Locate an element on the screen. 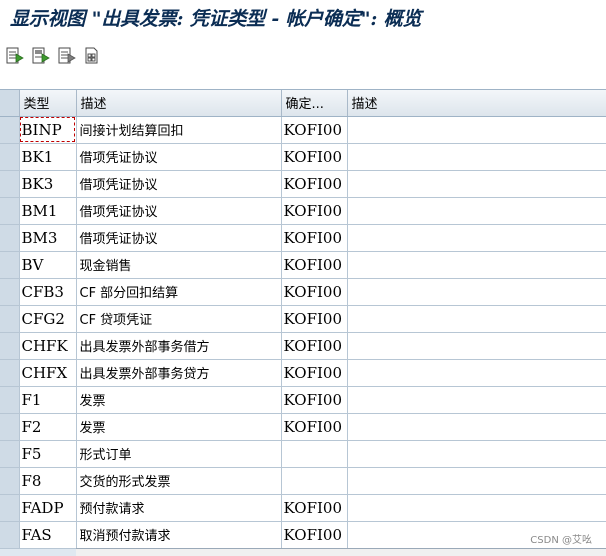 Image resolution: width=606 pixels, height=556 pixels. table-row: CHFX 出具发票外部事务贷方 KOFI00 is located at coordinates (303, 373).